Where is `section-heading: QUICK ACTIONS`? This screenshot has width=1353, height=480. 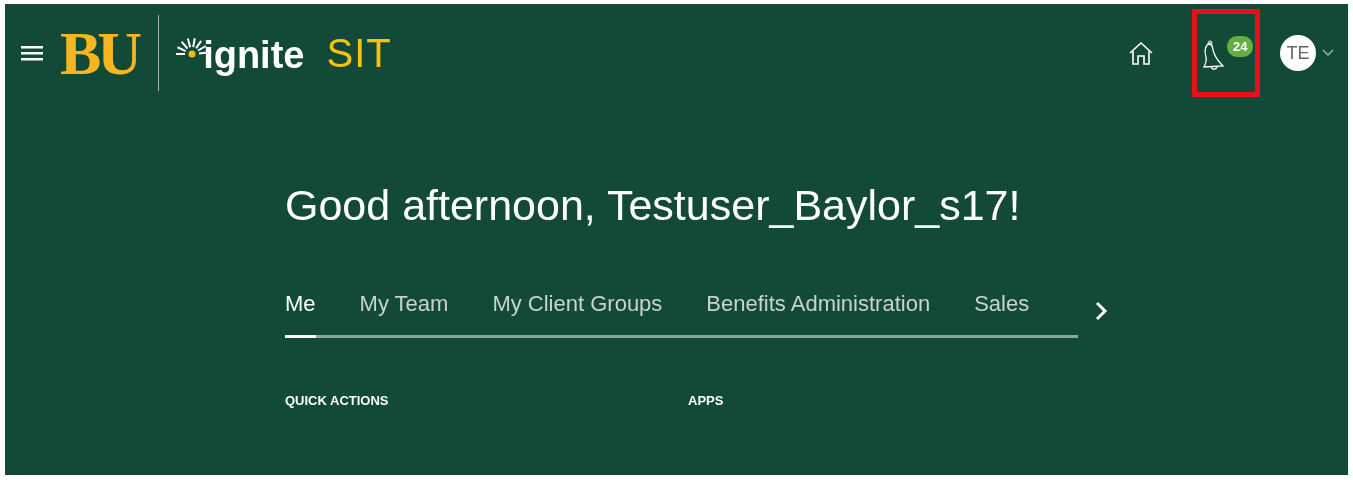 section-heading: QUICK ACTIONS is located at coordinates (337, 401).